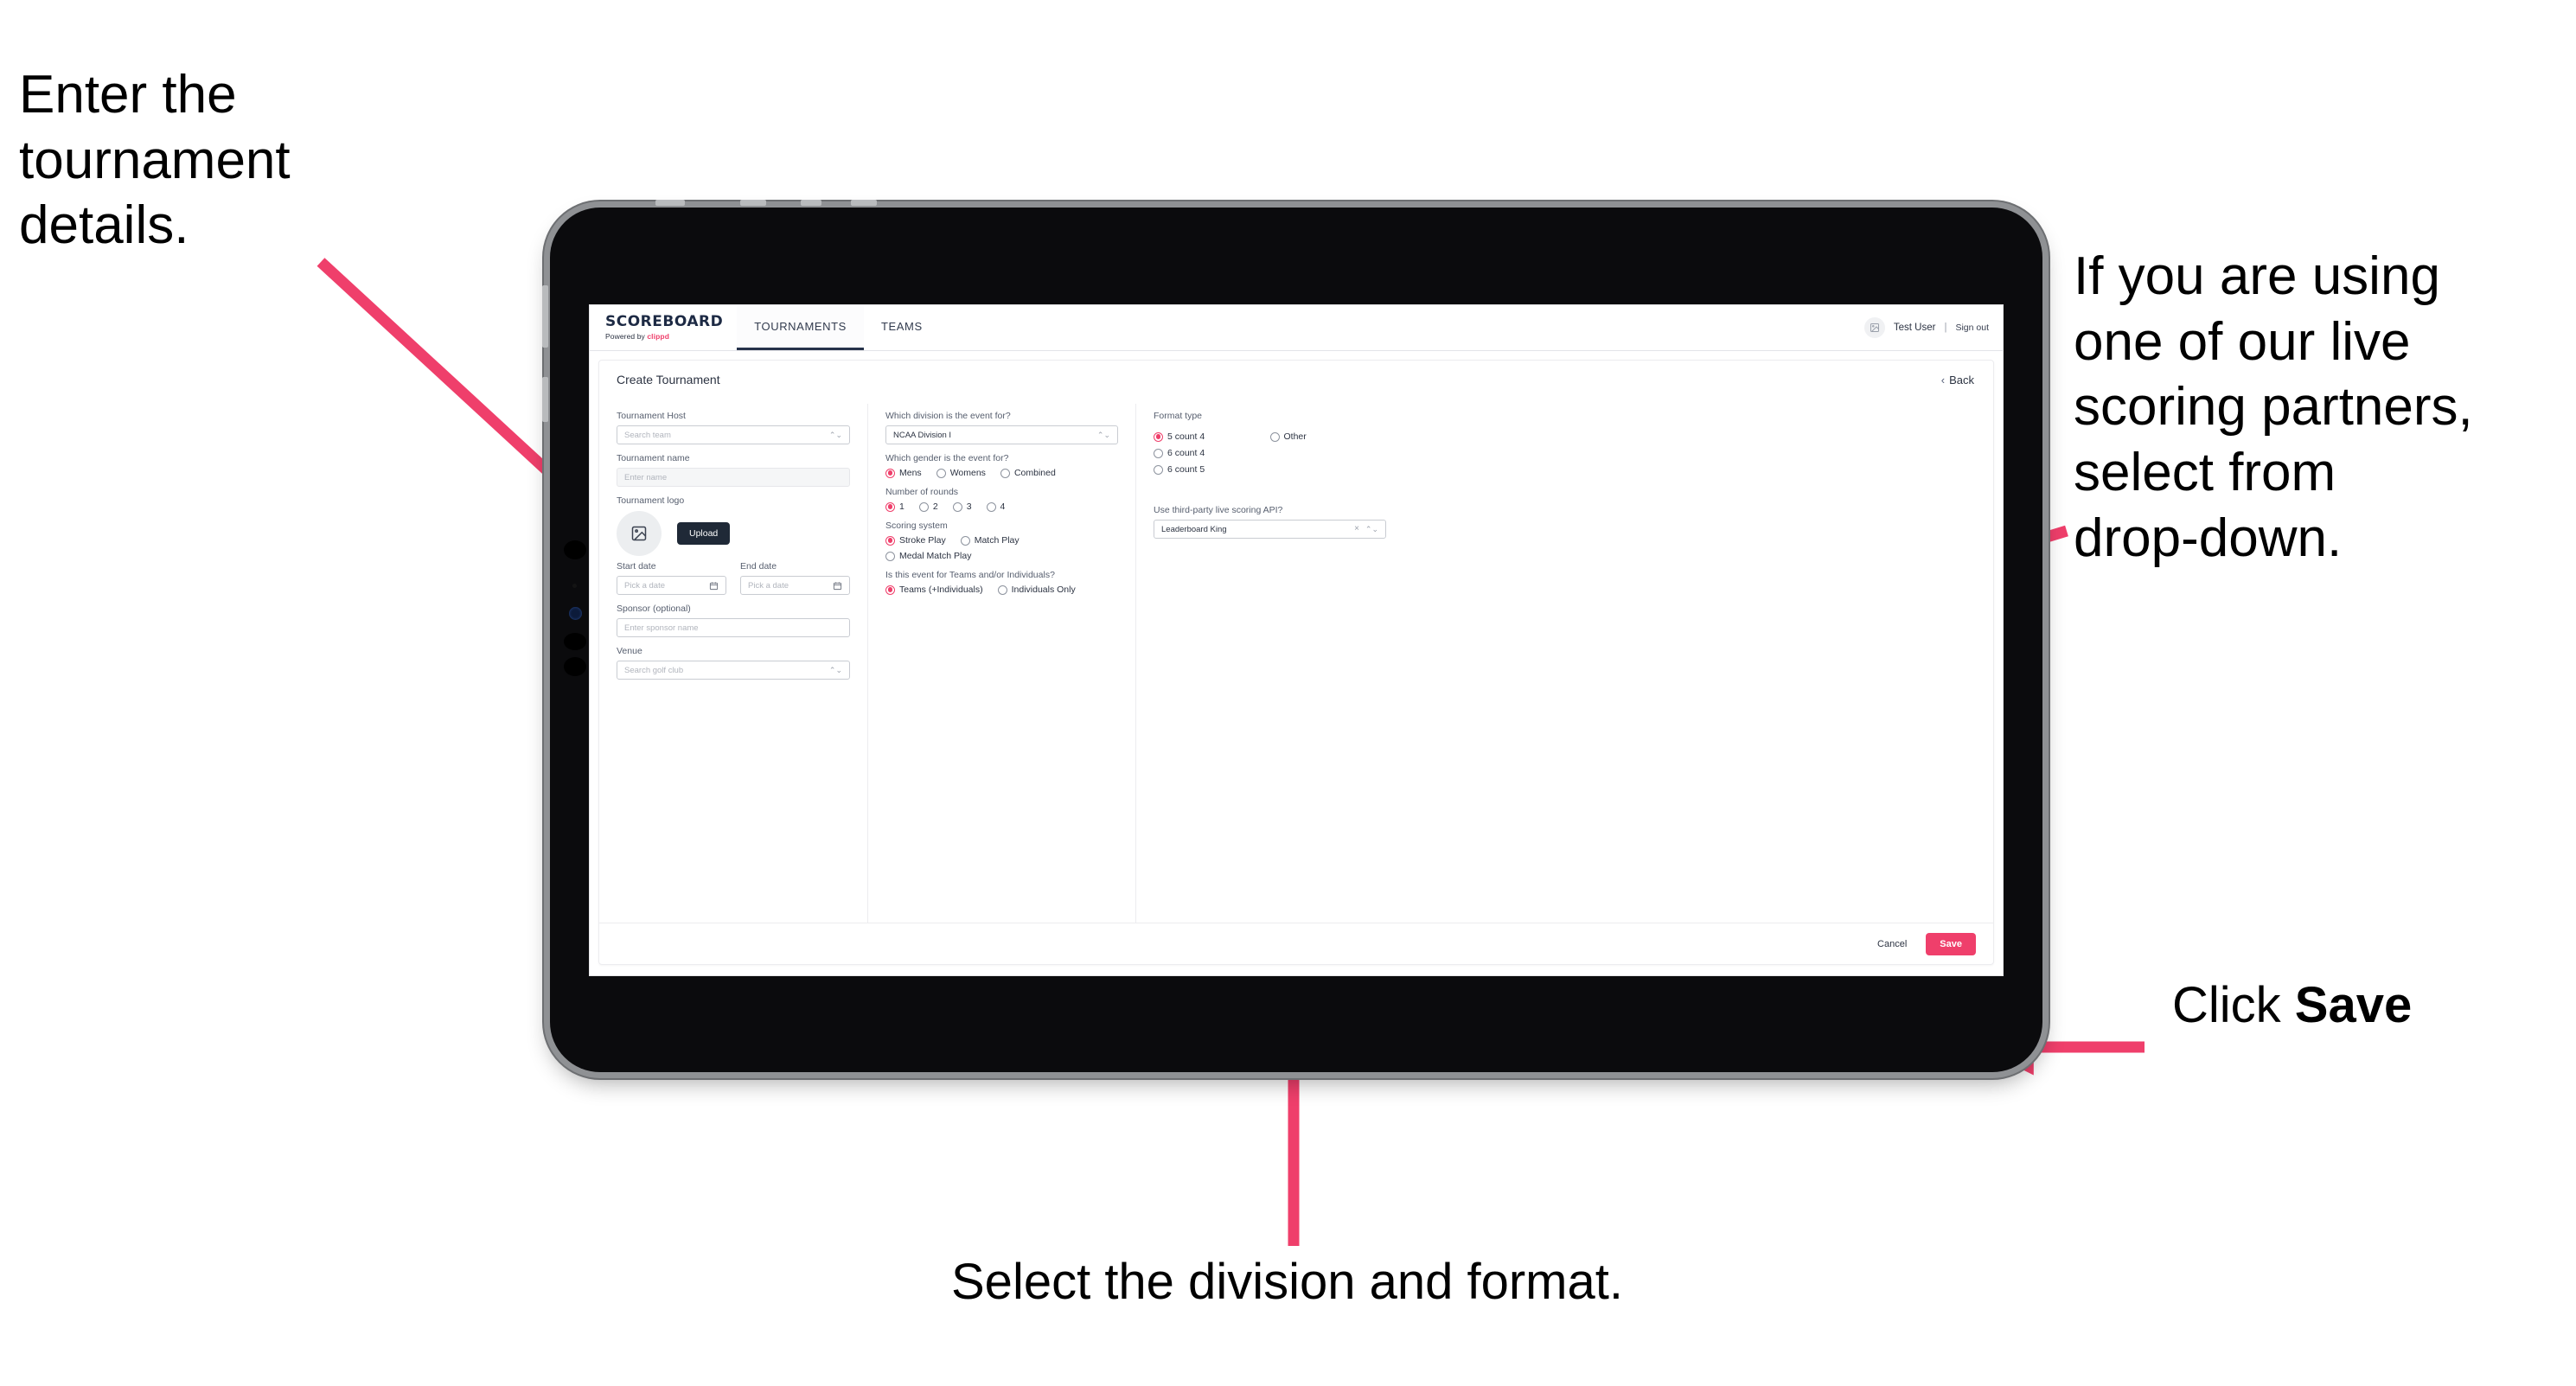 This screenshot has height=1386, width=2576. Describe the element at coordinates (795, 585) in the screenshot. I see `end-date-input: Pick a date` at that location.